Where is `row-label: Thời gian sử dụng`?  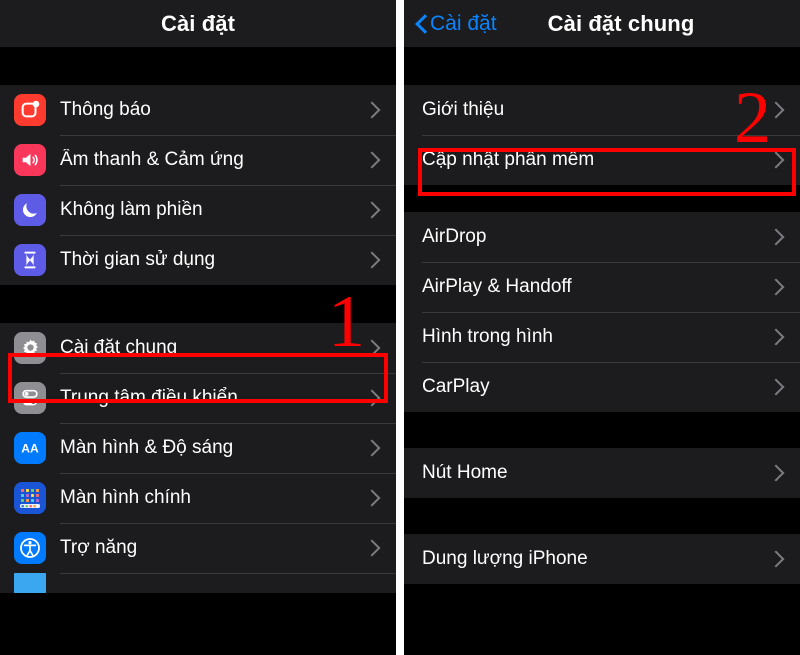
row-label: Thời gian sử dụng is located at coordinates (138, 259).